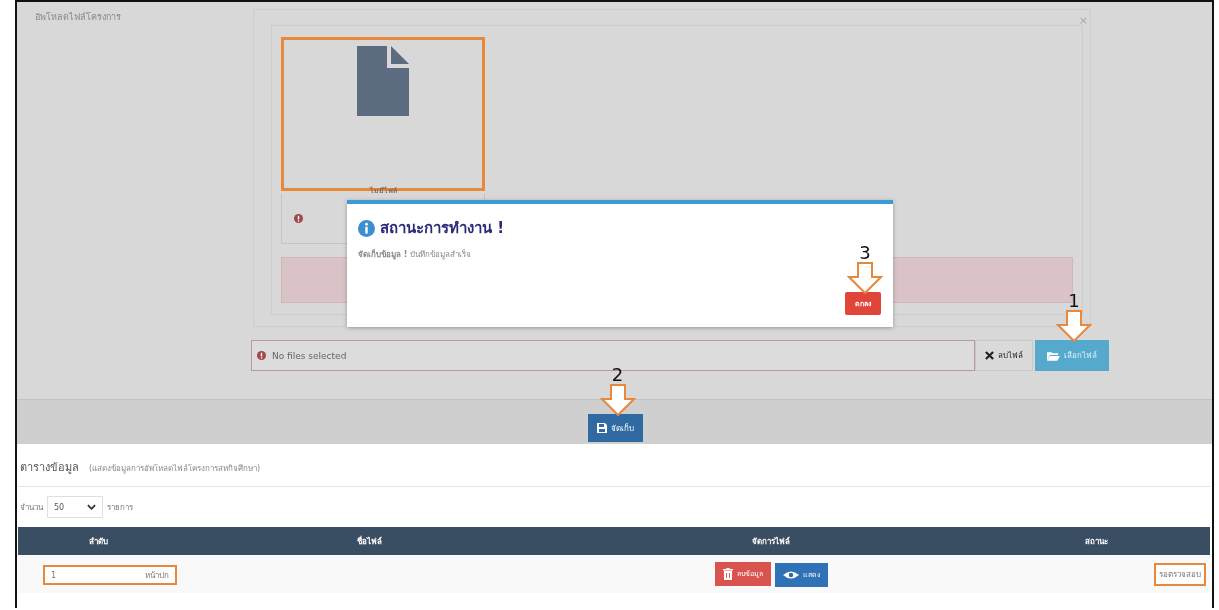  Describe the element at coordinates (865, 253) in the screenshot. I see `step-number: 3` at that location.